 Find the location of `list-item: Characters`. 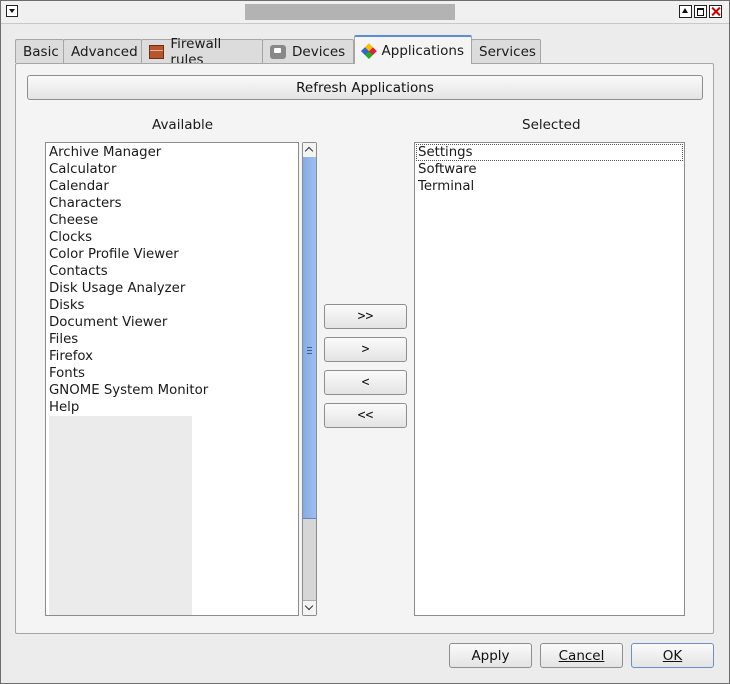

list-item: Characters is located at coordinates (172, 203).